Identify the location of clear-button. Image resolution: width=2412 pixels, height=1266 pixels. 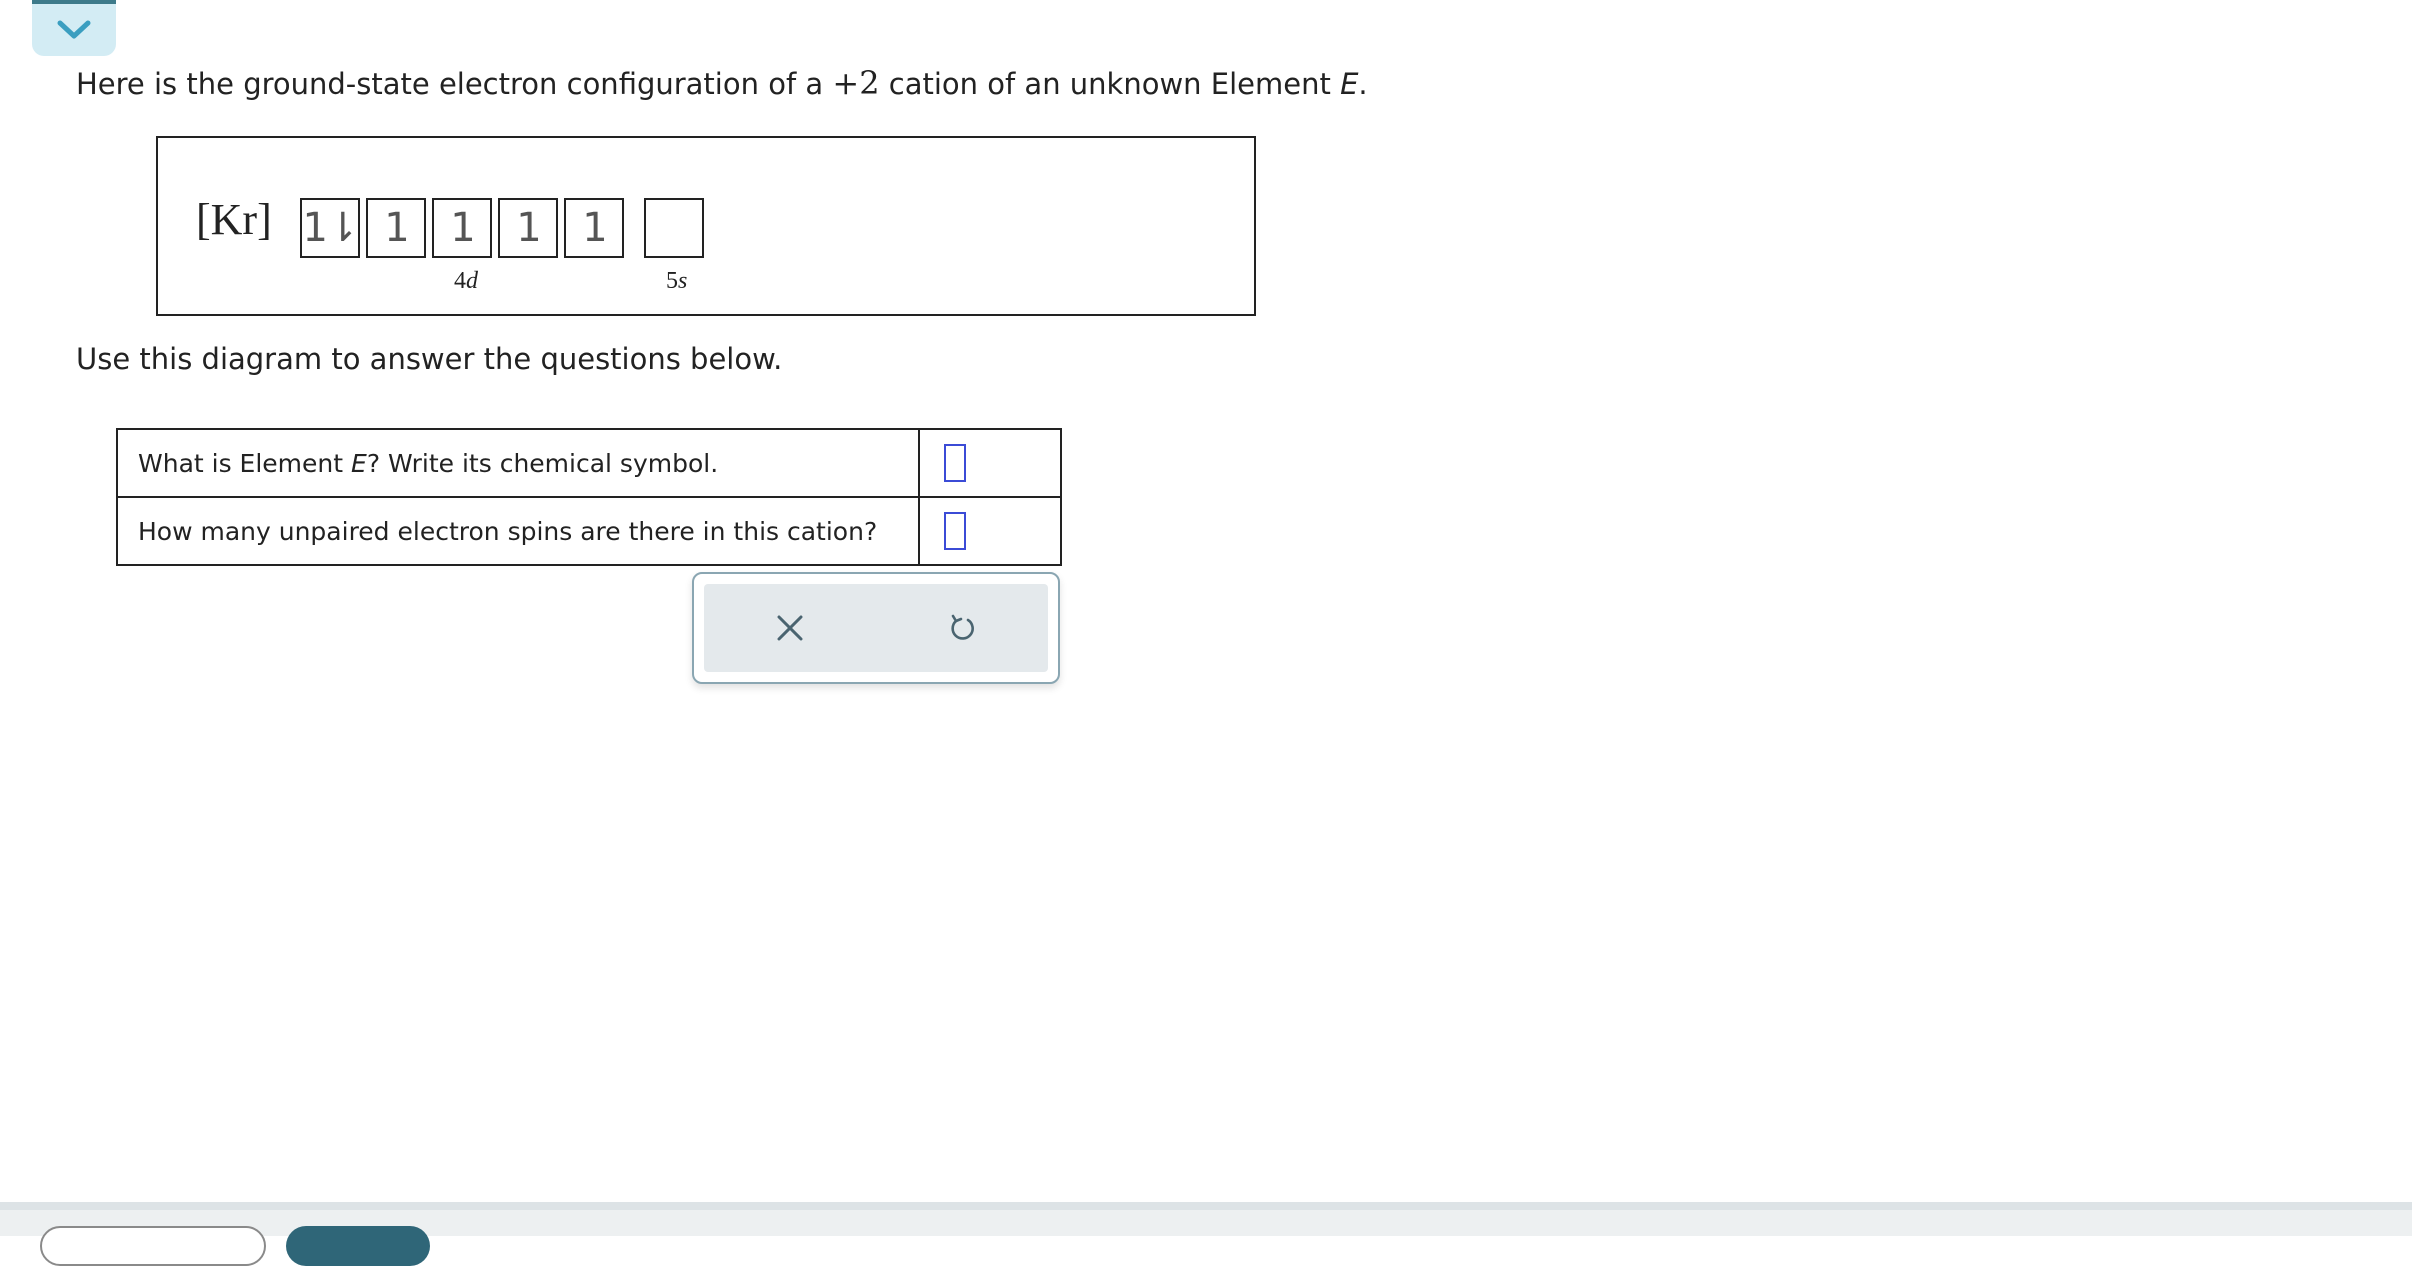
(790, 628).